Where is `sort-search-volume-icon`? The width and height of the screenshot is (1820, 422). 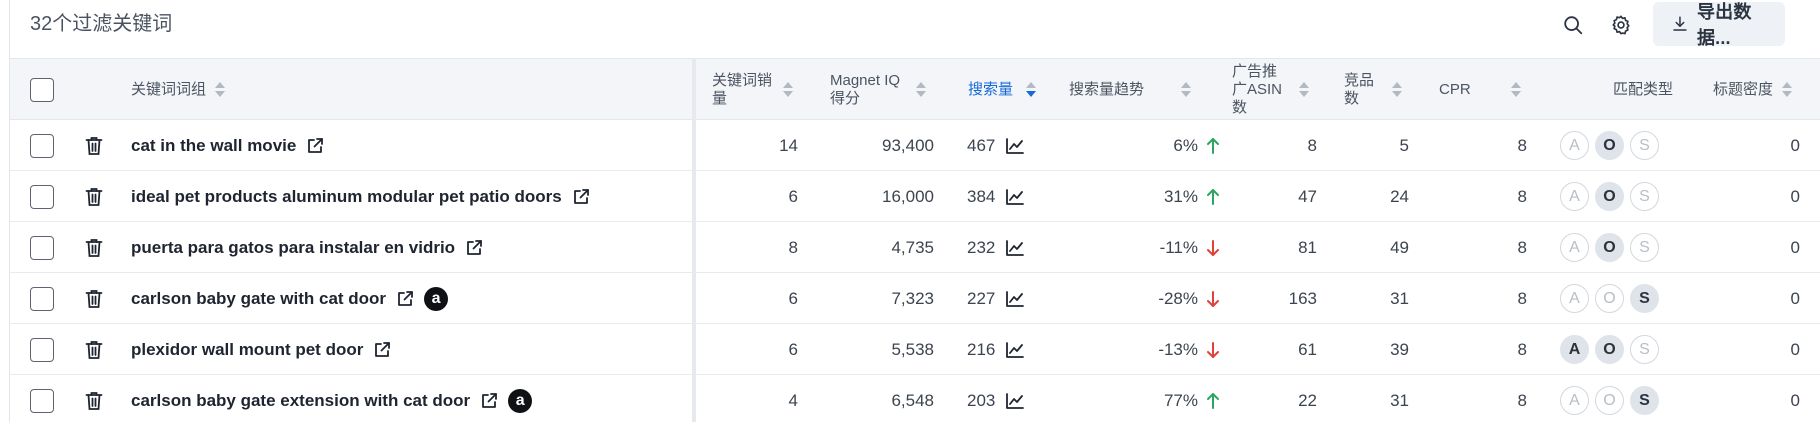
sort-search-volume-icon is located at coordinates (1031, 90).